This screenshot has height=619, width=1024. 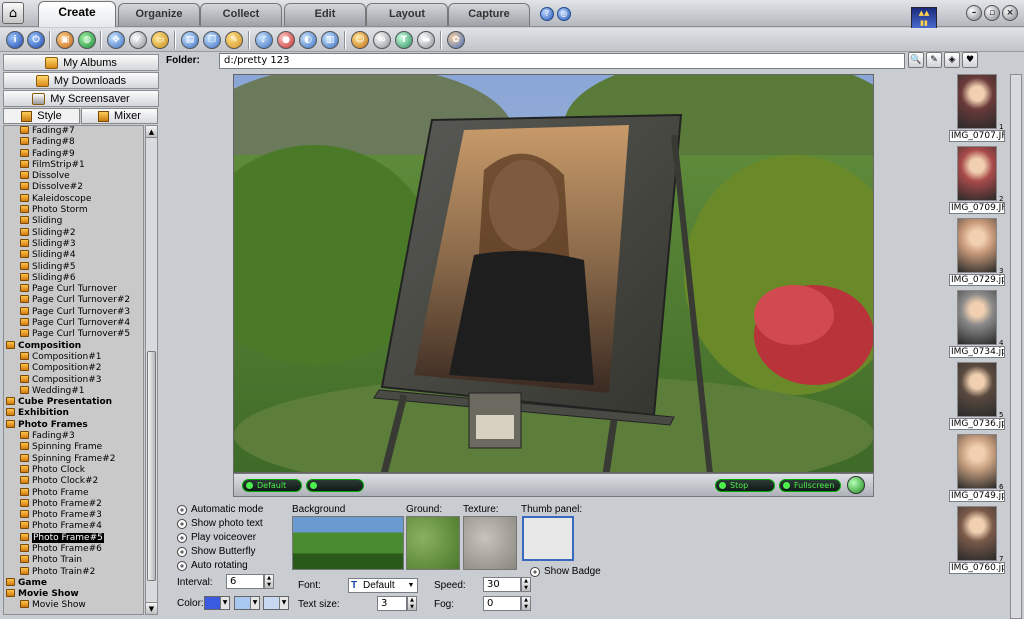 I want to click on texture-thumbnail, so click(x=490, y=543).